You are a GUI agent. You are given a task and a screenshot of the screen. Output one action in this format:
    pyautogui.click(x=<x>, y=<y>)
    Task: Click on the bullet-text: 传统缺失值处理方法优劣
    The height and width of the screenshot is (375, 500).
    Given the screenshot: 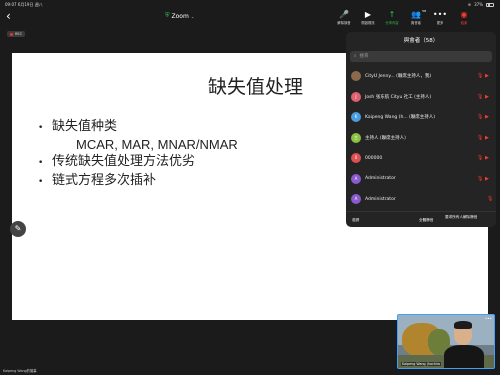 What is the action you would take?
    pyautogui.click(x=124, y=161)
    